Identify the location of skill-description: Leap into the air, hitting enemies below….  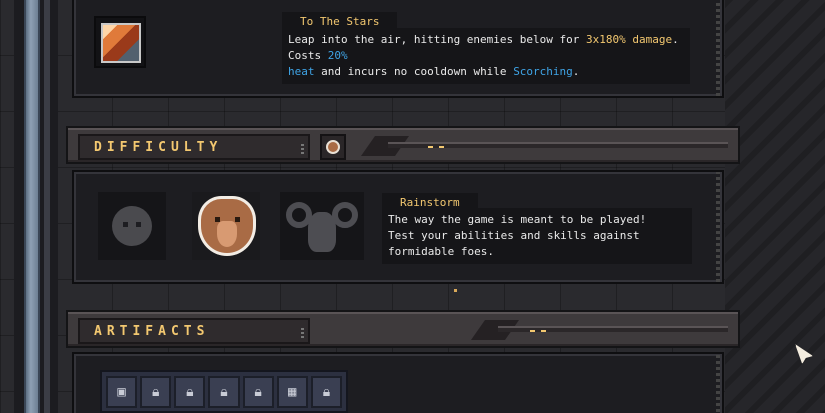
(486, 56).